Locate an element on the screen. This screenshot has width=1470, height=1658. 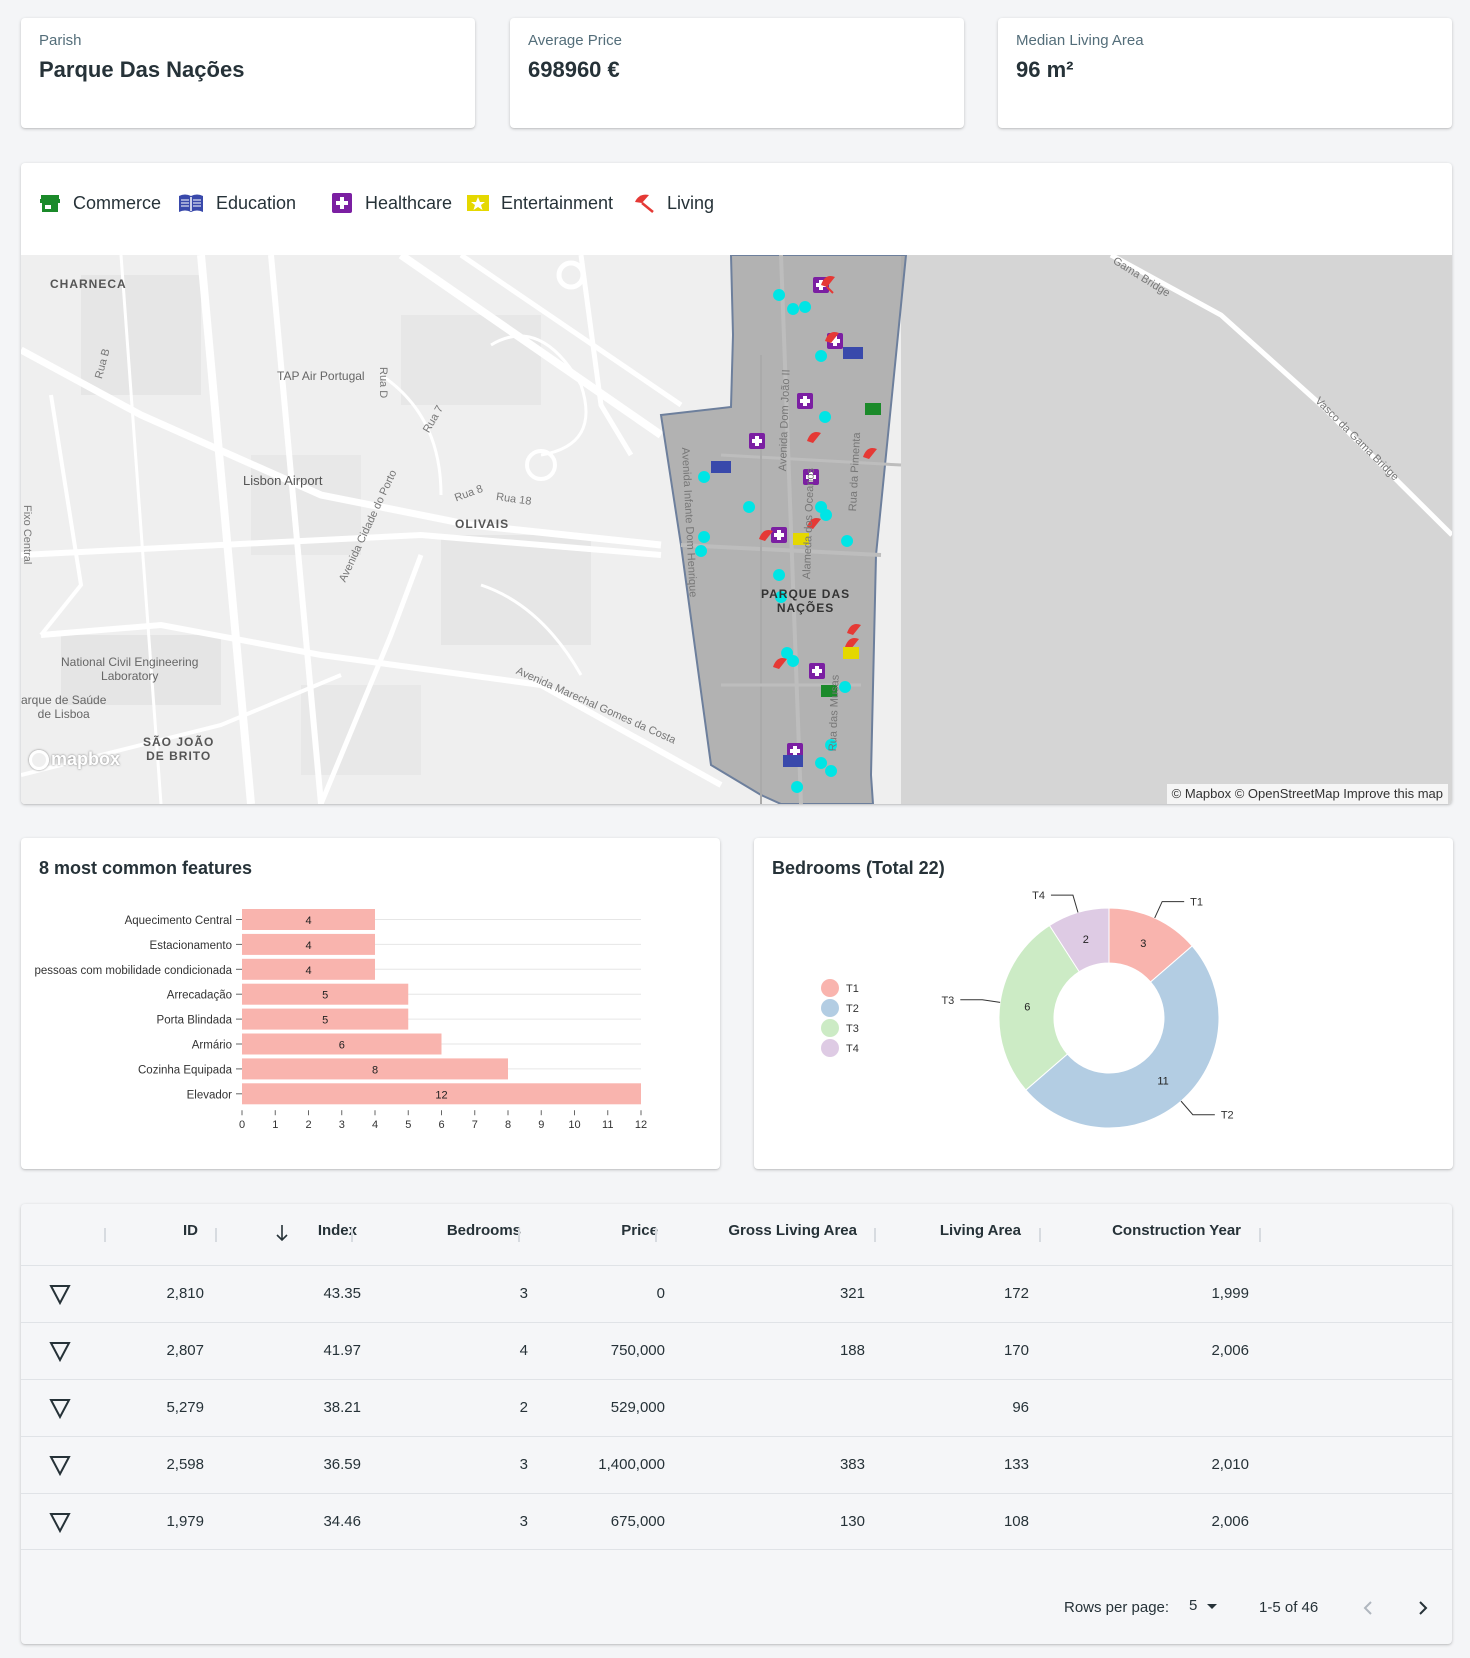
stat-card-median-living-area: Median Living Area 96 m² is located at coordinates (1225, 73).